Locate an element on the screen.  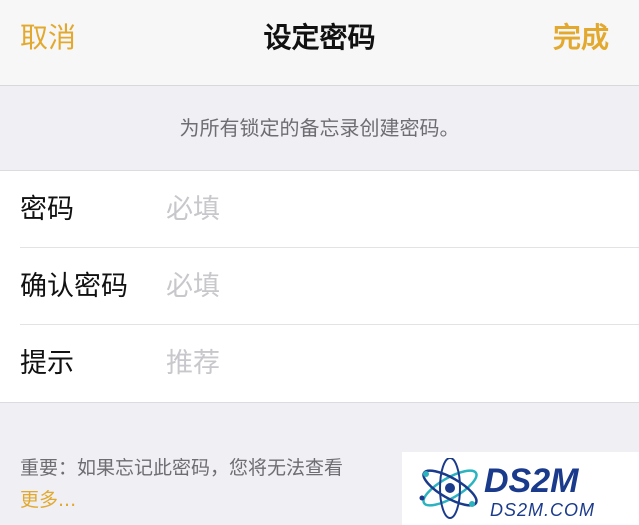
hint-row: 提示 is located at coordinates (329, 363).